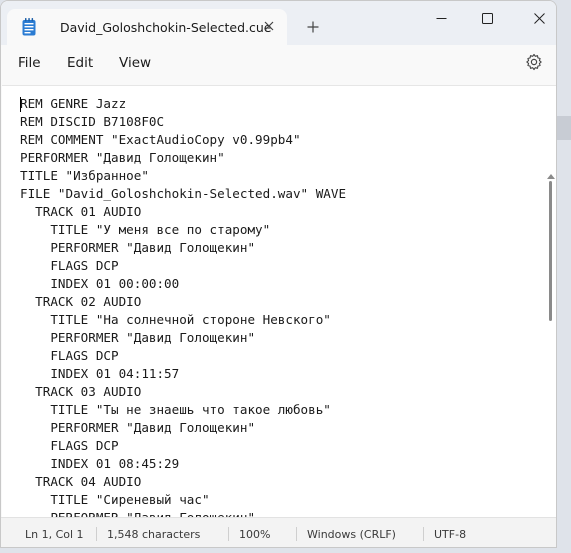 The width and height of the screenshot is (571, 553). I want to click on editor-line: TITLE "Избранное", so click(84, 175).